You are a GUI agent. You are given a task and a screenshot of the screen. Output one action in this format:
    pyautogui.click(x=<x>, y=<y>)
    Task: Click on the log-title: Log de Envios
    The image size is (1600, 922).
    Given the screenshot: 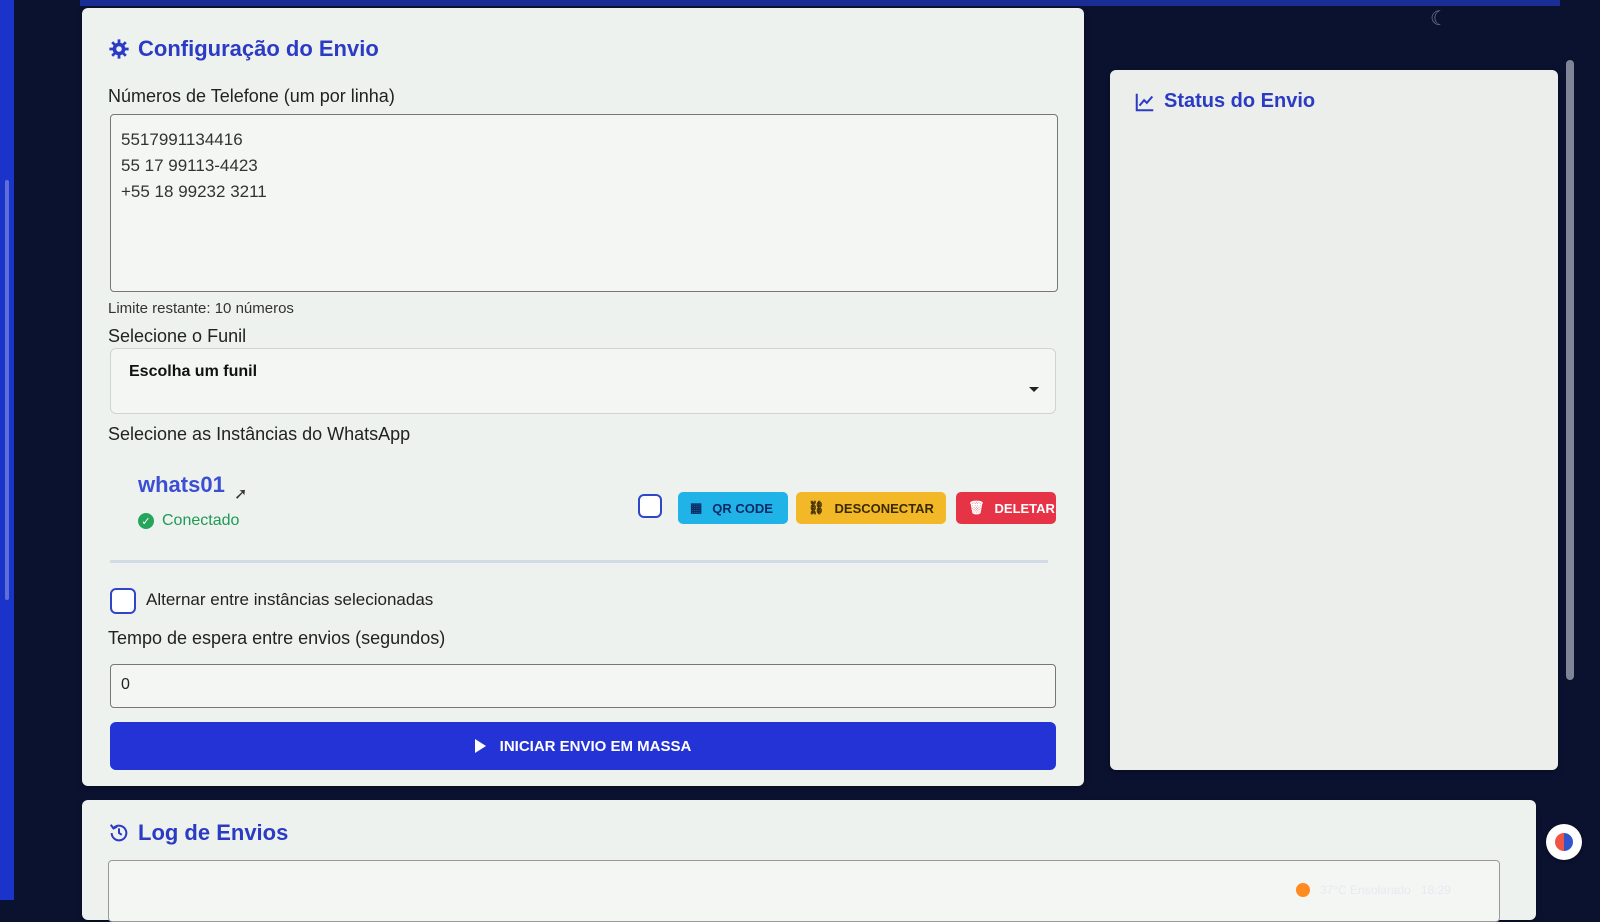 What is the action you would take?
    pyautogui.click(x=198, y=833)
    